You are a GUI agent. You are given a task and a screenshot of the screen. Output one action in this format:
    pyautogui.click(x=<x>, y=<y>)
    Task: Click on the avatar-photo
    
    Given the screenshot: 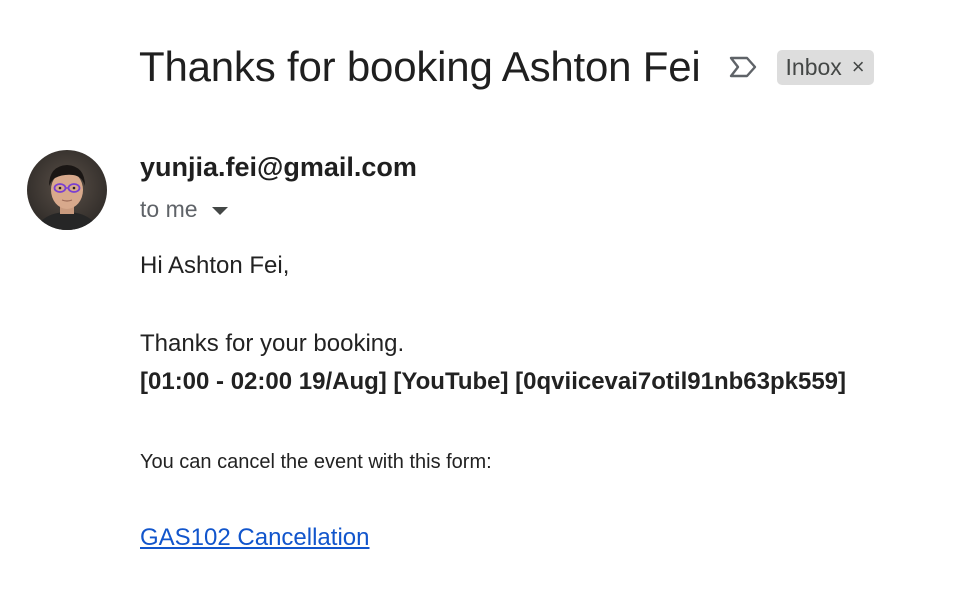 What is the action you would take?
    pyautogui.click(x=67, y=190)
    